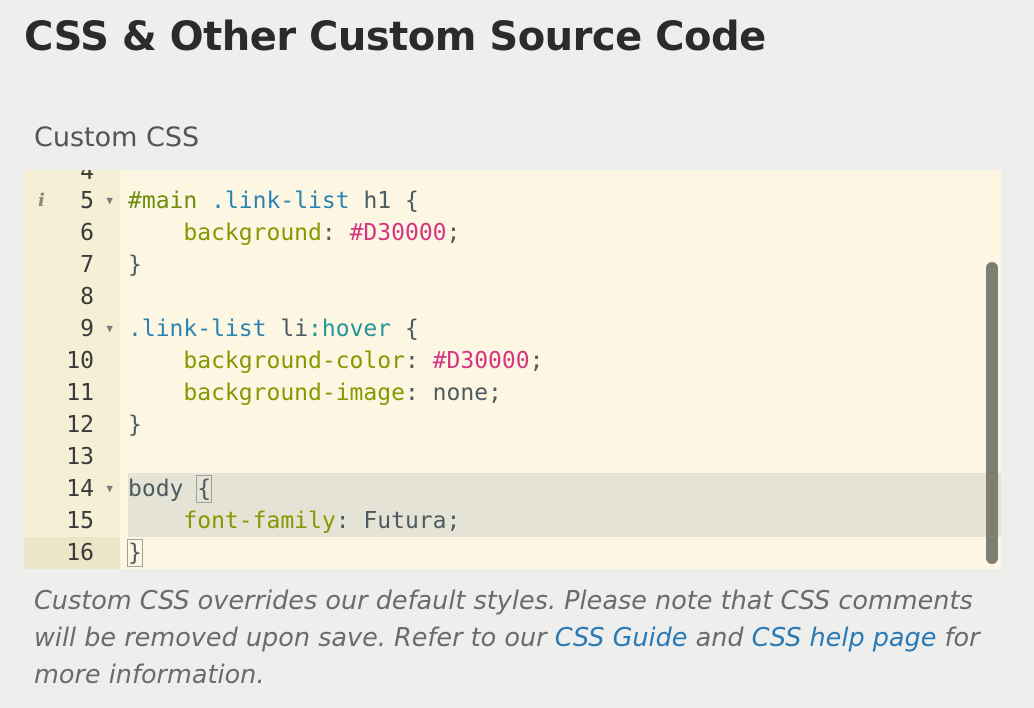 Image resolution: width=1034 pixels, height=708 pixels. I want to click on gutter-row-active: 16, so click(72, 553).